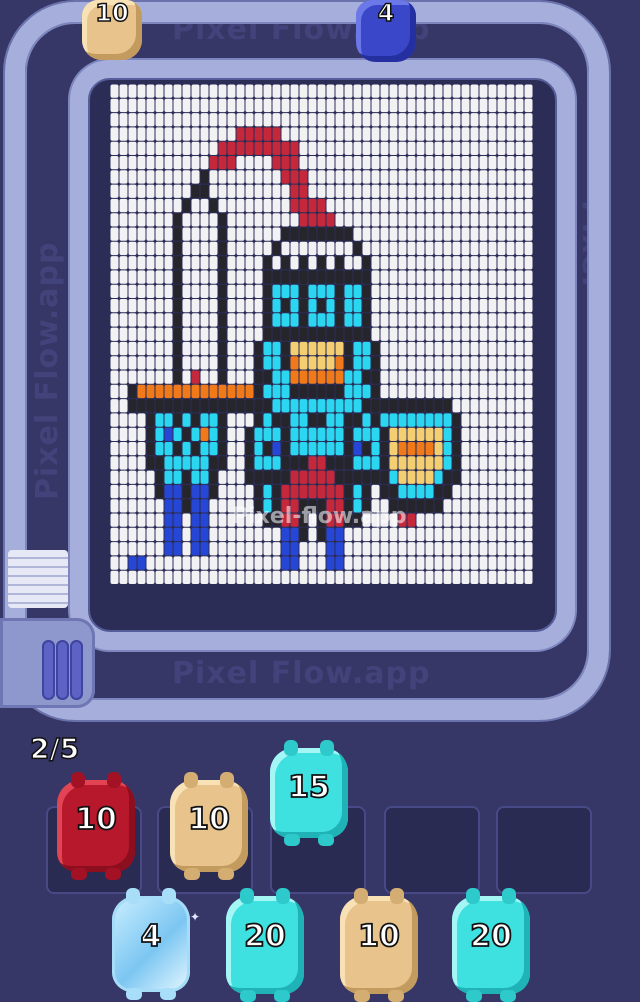 Image resolution: width=640 pixels, height=1002 pixels. I want to click on slot-shooter-1: 10, so click(96, 826).